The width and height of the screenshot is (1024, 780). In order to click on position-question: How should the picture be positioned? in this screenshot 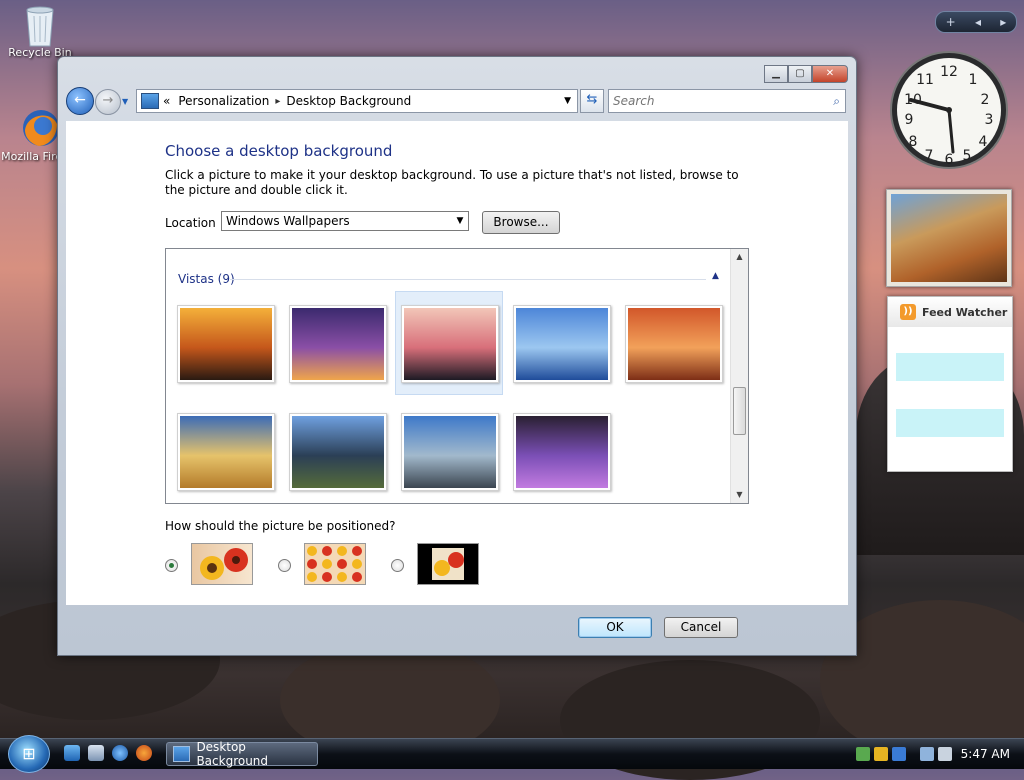, I will do `click(280, 526)`.